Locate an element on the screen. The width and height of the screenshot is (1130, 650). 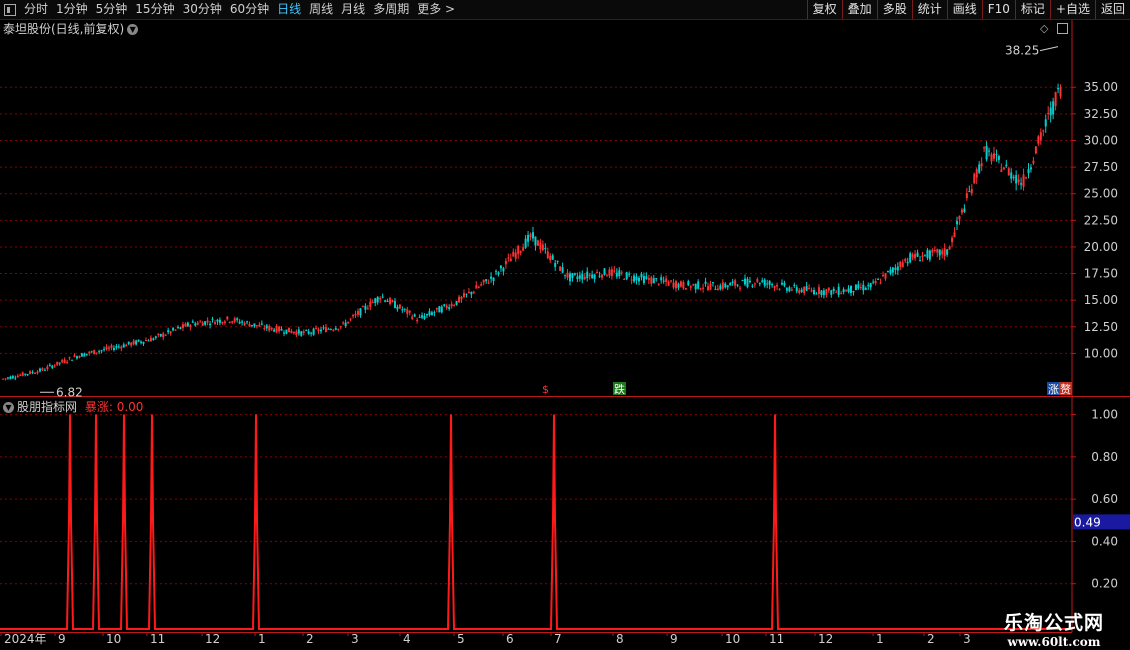
x-tick-label: 7 is located at coordinates (558, 639).